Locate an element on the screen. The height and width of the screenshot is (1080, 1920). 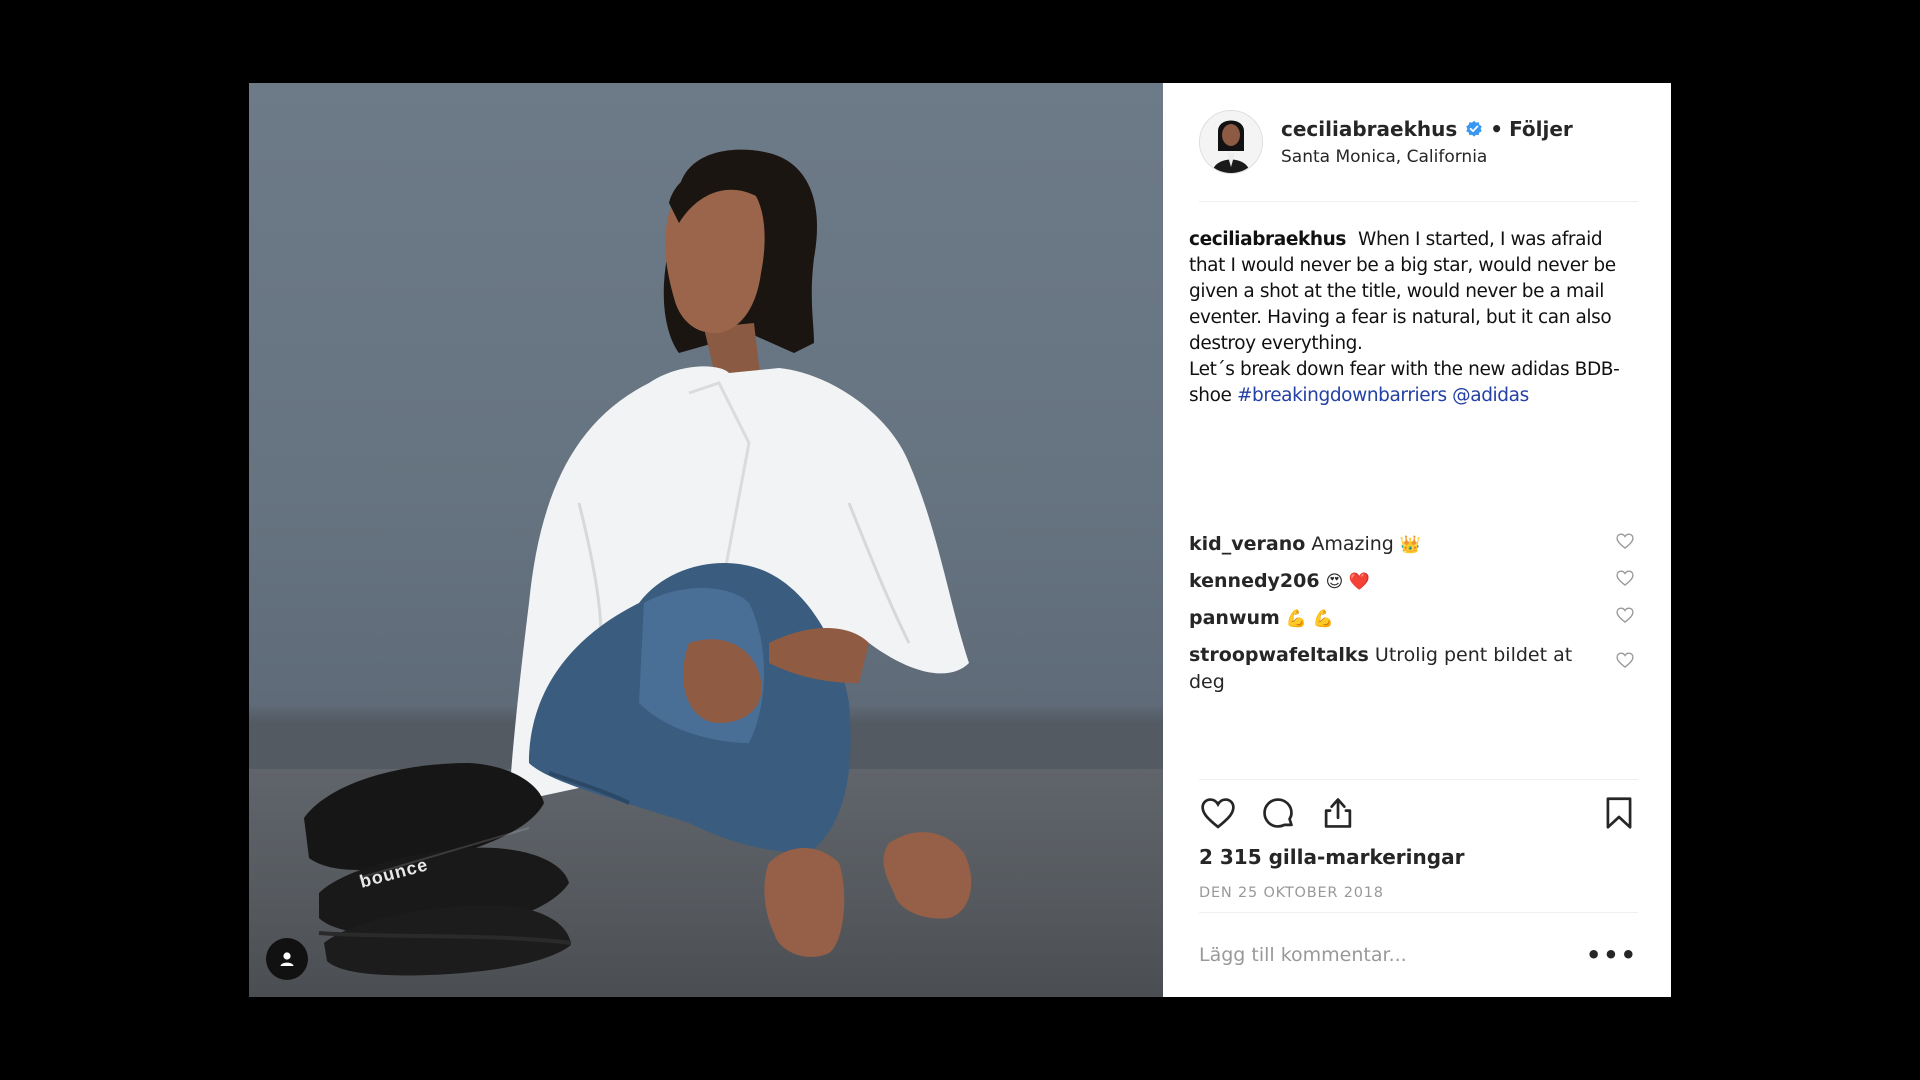
name-row: ceciliabraekhus • Följer is located at coordinates (1427, 129).